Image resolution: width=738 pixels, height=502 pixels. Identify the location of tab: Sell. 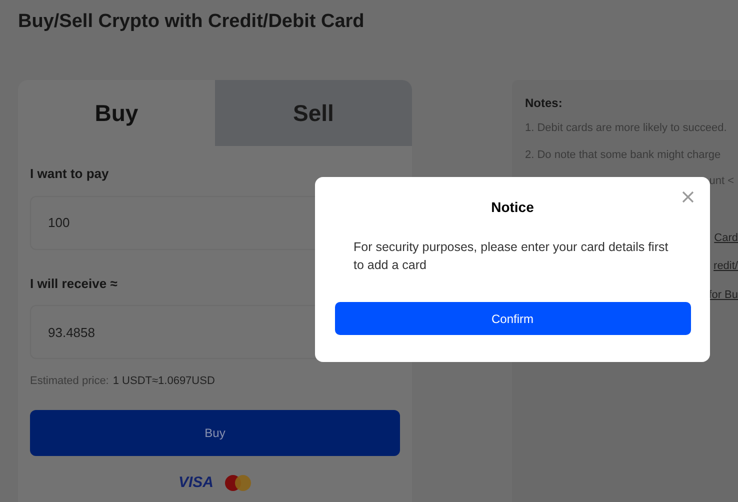
(313, 113).